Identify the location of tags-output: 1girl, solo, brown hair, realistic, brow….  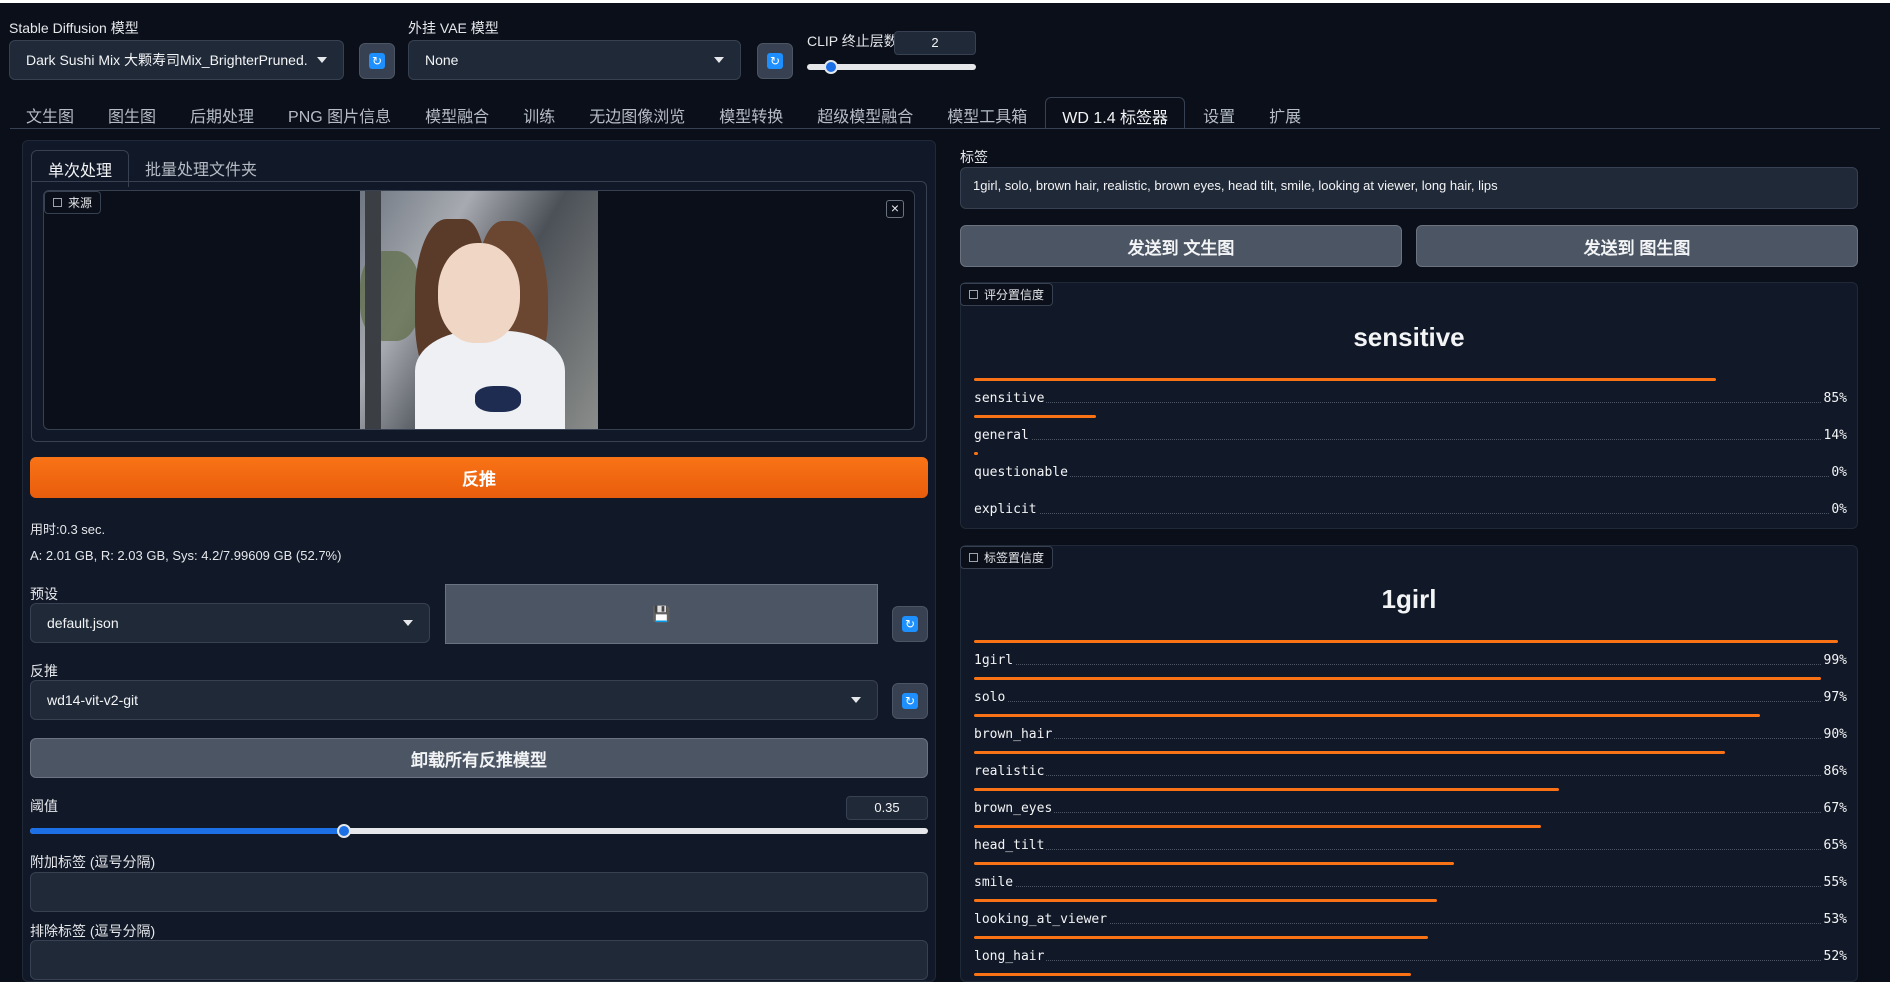
(1409, 188).